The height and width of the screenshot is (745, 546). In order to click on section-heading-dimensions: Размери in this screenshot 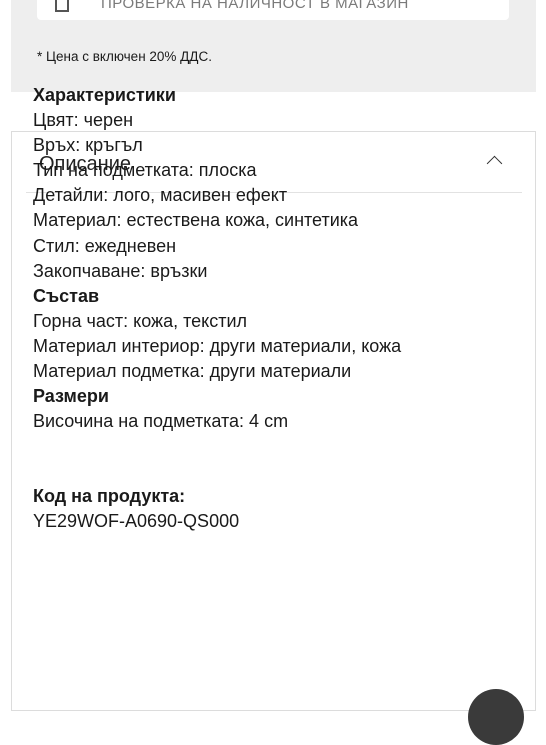, I will do `click(71, 396)`.